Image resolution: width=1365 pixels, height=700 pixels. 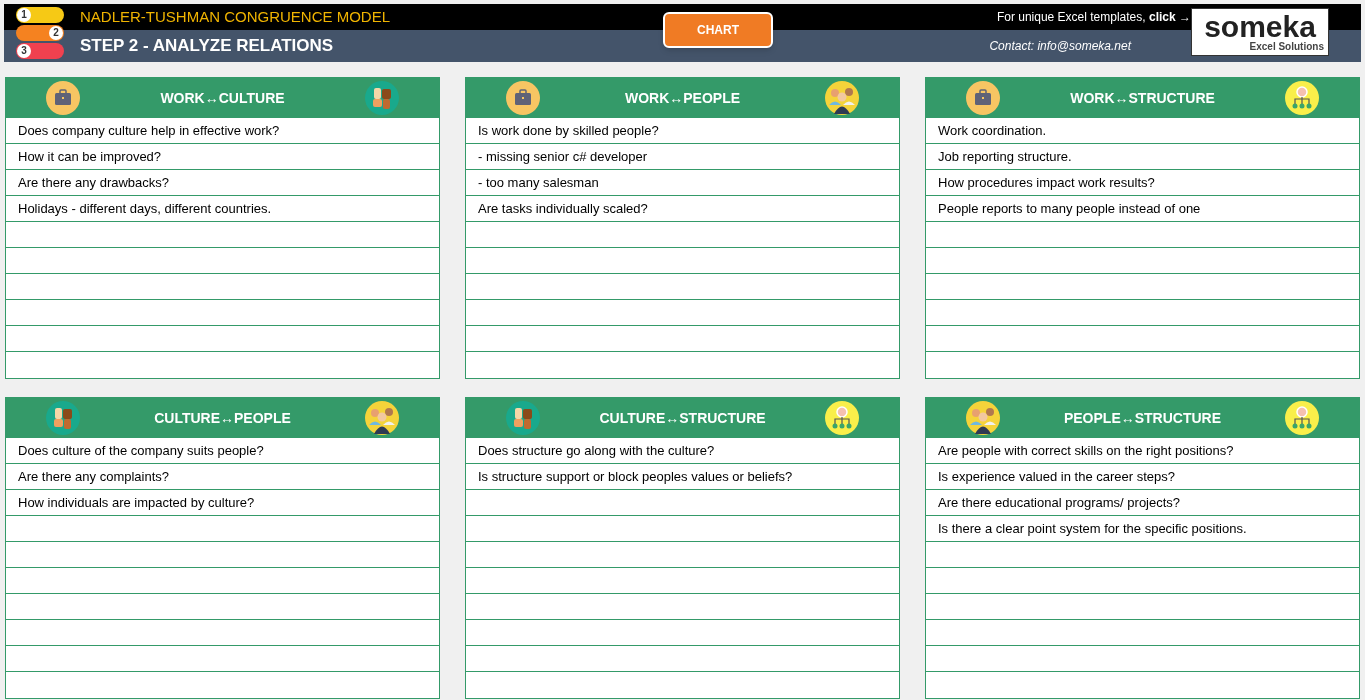 I want to click on note-text: People reports to many people instead of one, so click(x=1069, y=208).